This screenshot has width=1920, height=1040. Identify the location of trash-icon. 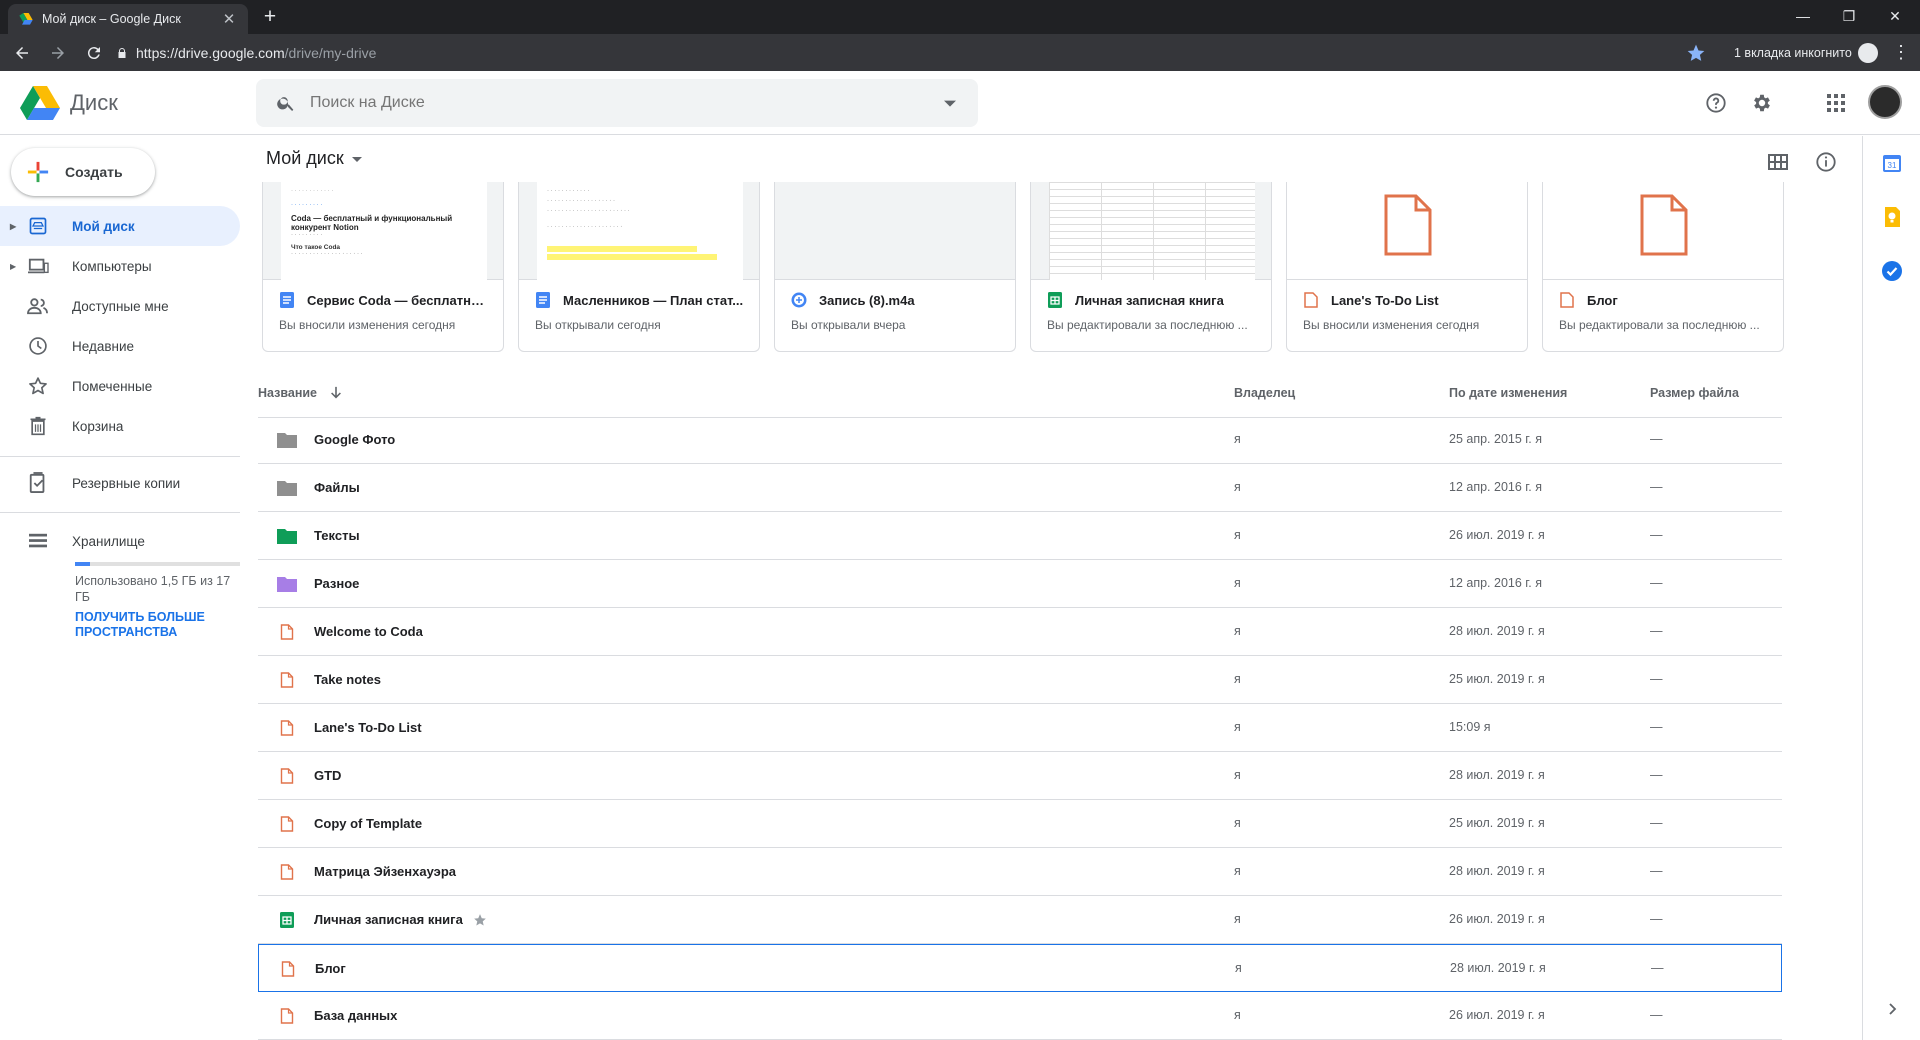
(38, 426).